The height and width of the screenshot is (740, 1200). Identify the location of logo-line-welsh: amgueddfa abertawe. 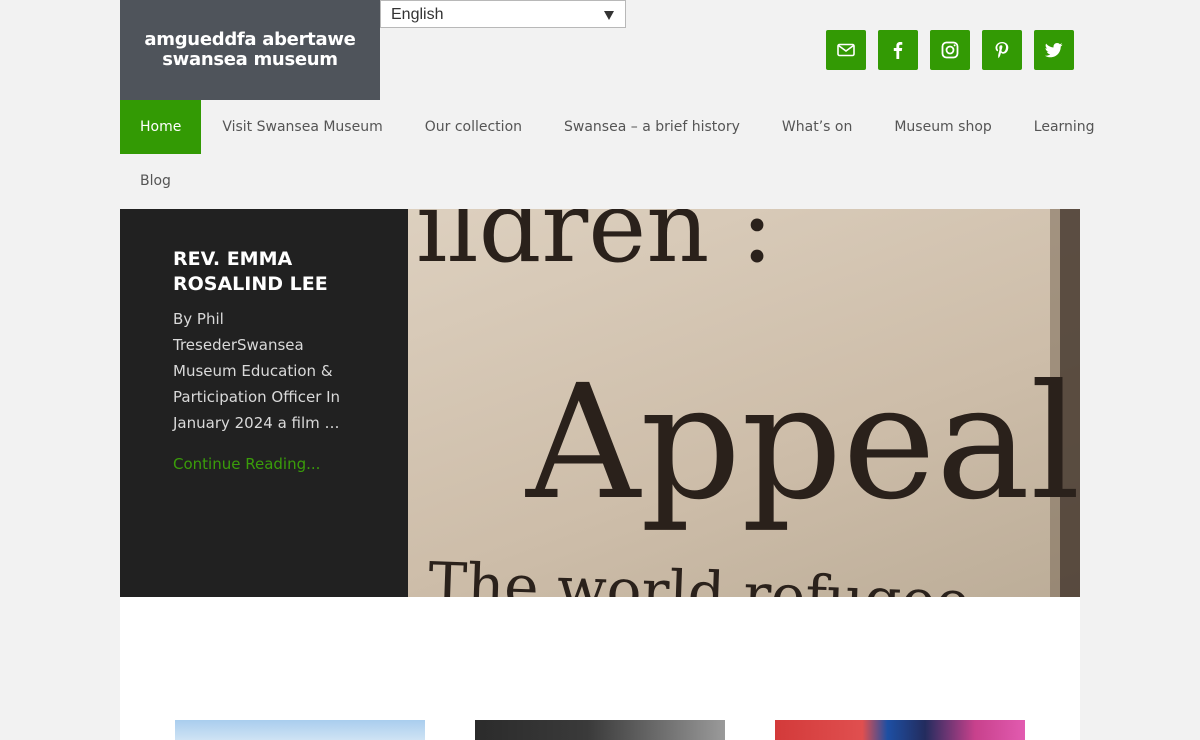
(250, 39).